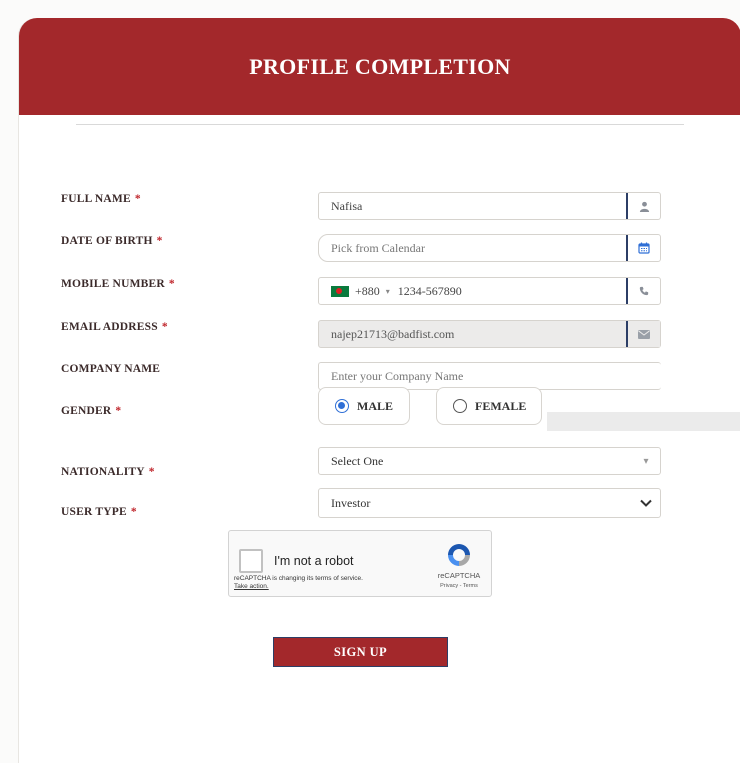 This screenshot has width=740, height=763. What do you see at coordinates (380, 124) in the screenshot?
I see `divider` at bounding box center [380, 124].